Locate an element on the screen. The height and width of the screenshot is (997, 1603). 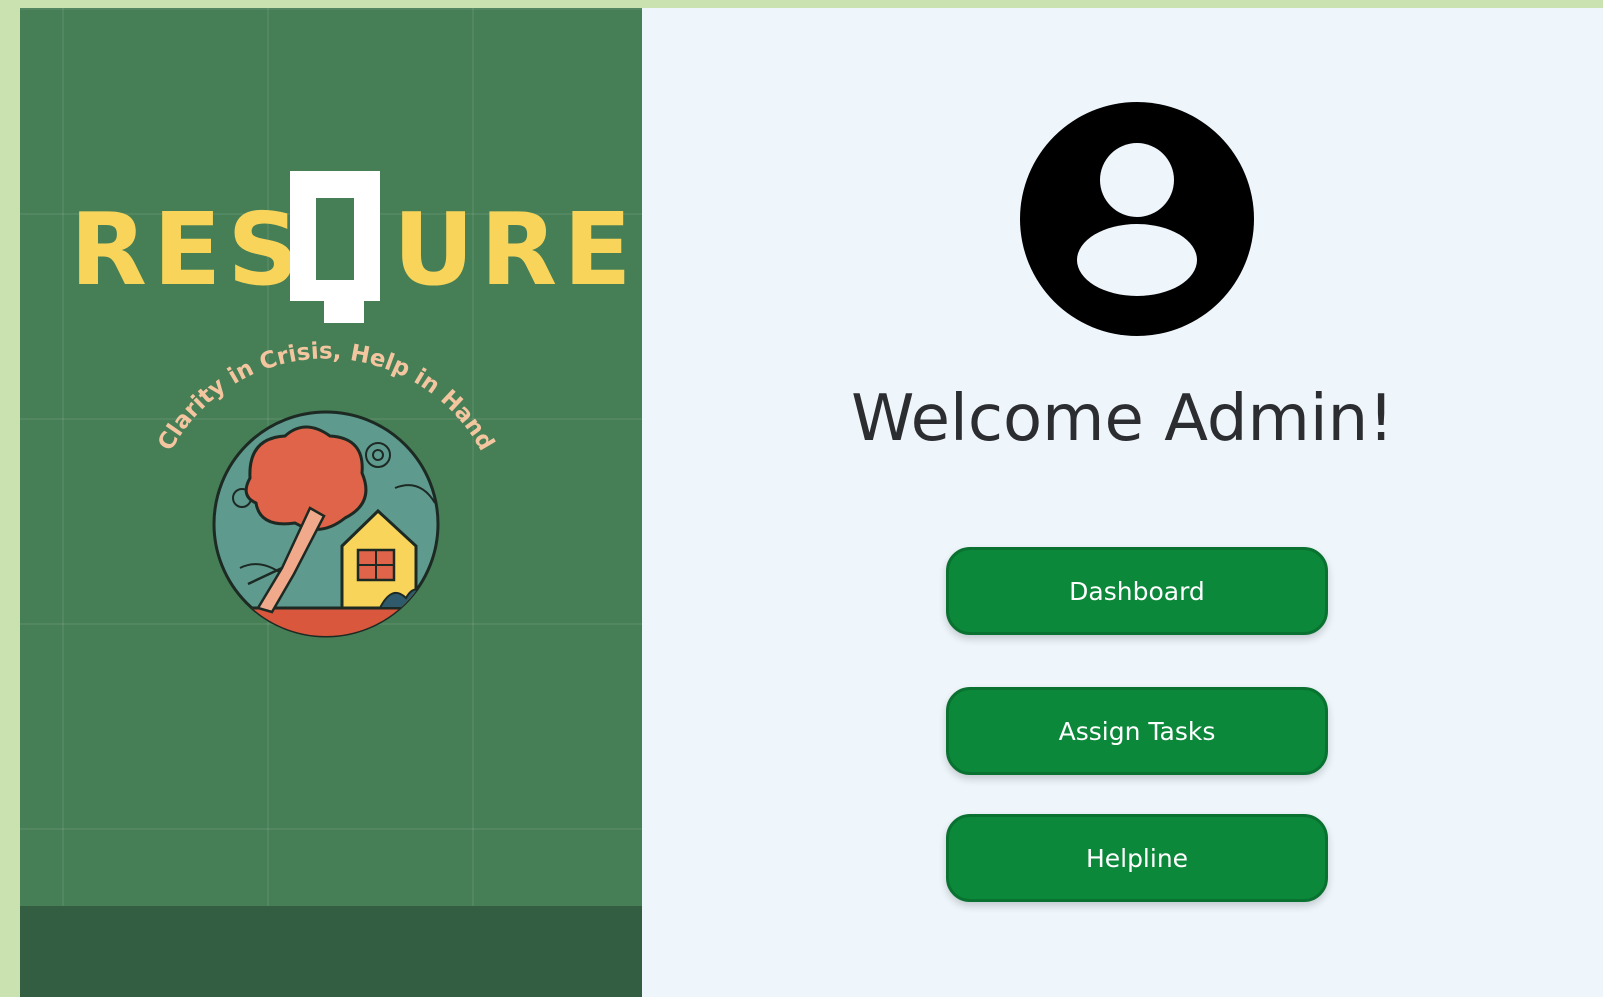
storm-house-emblem is located at coordinates (326, 524).